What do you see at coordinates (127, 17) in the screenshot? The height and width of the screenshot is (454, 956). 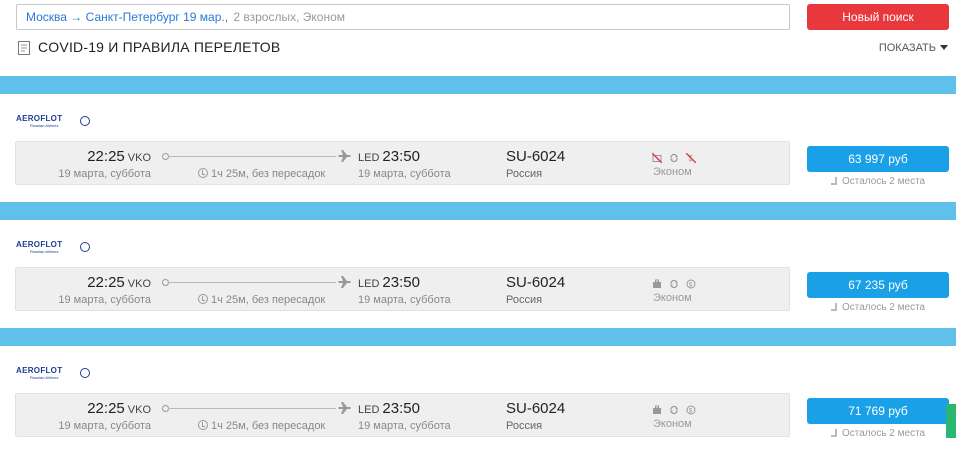 I see `search-route-text: Москва → Санкт-Петербург 19 мар.,` at bounding box center [127, 17].